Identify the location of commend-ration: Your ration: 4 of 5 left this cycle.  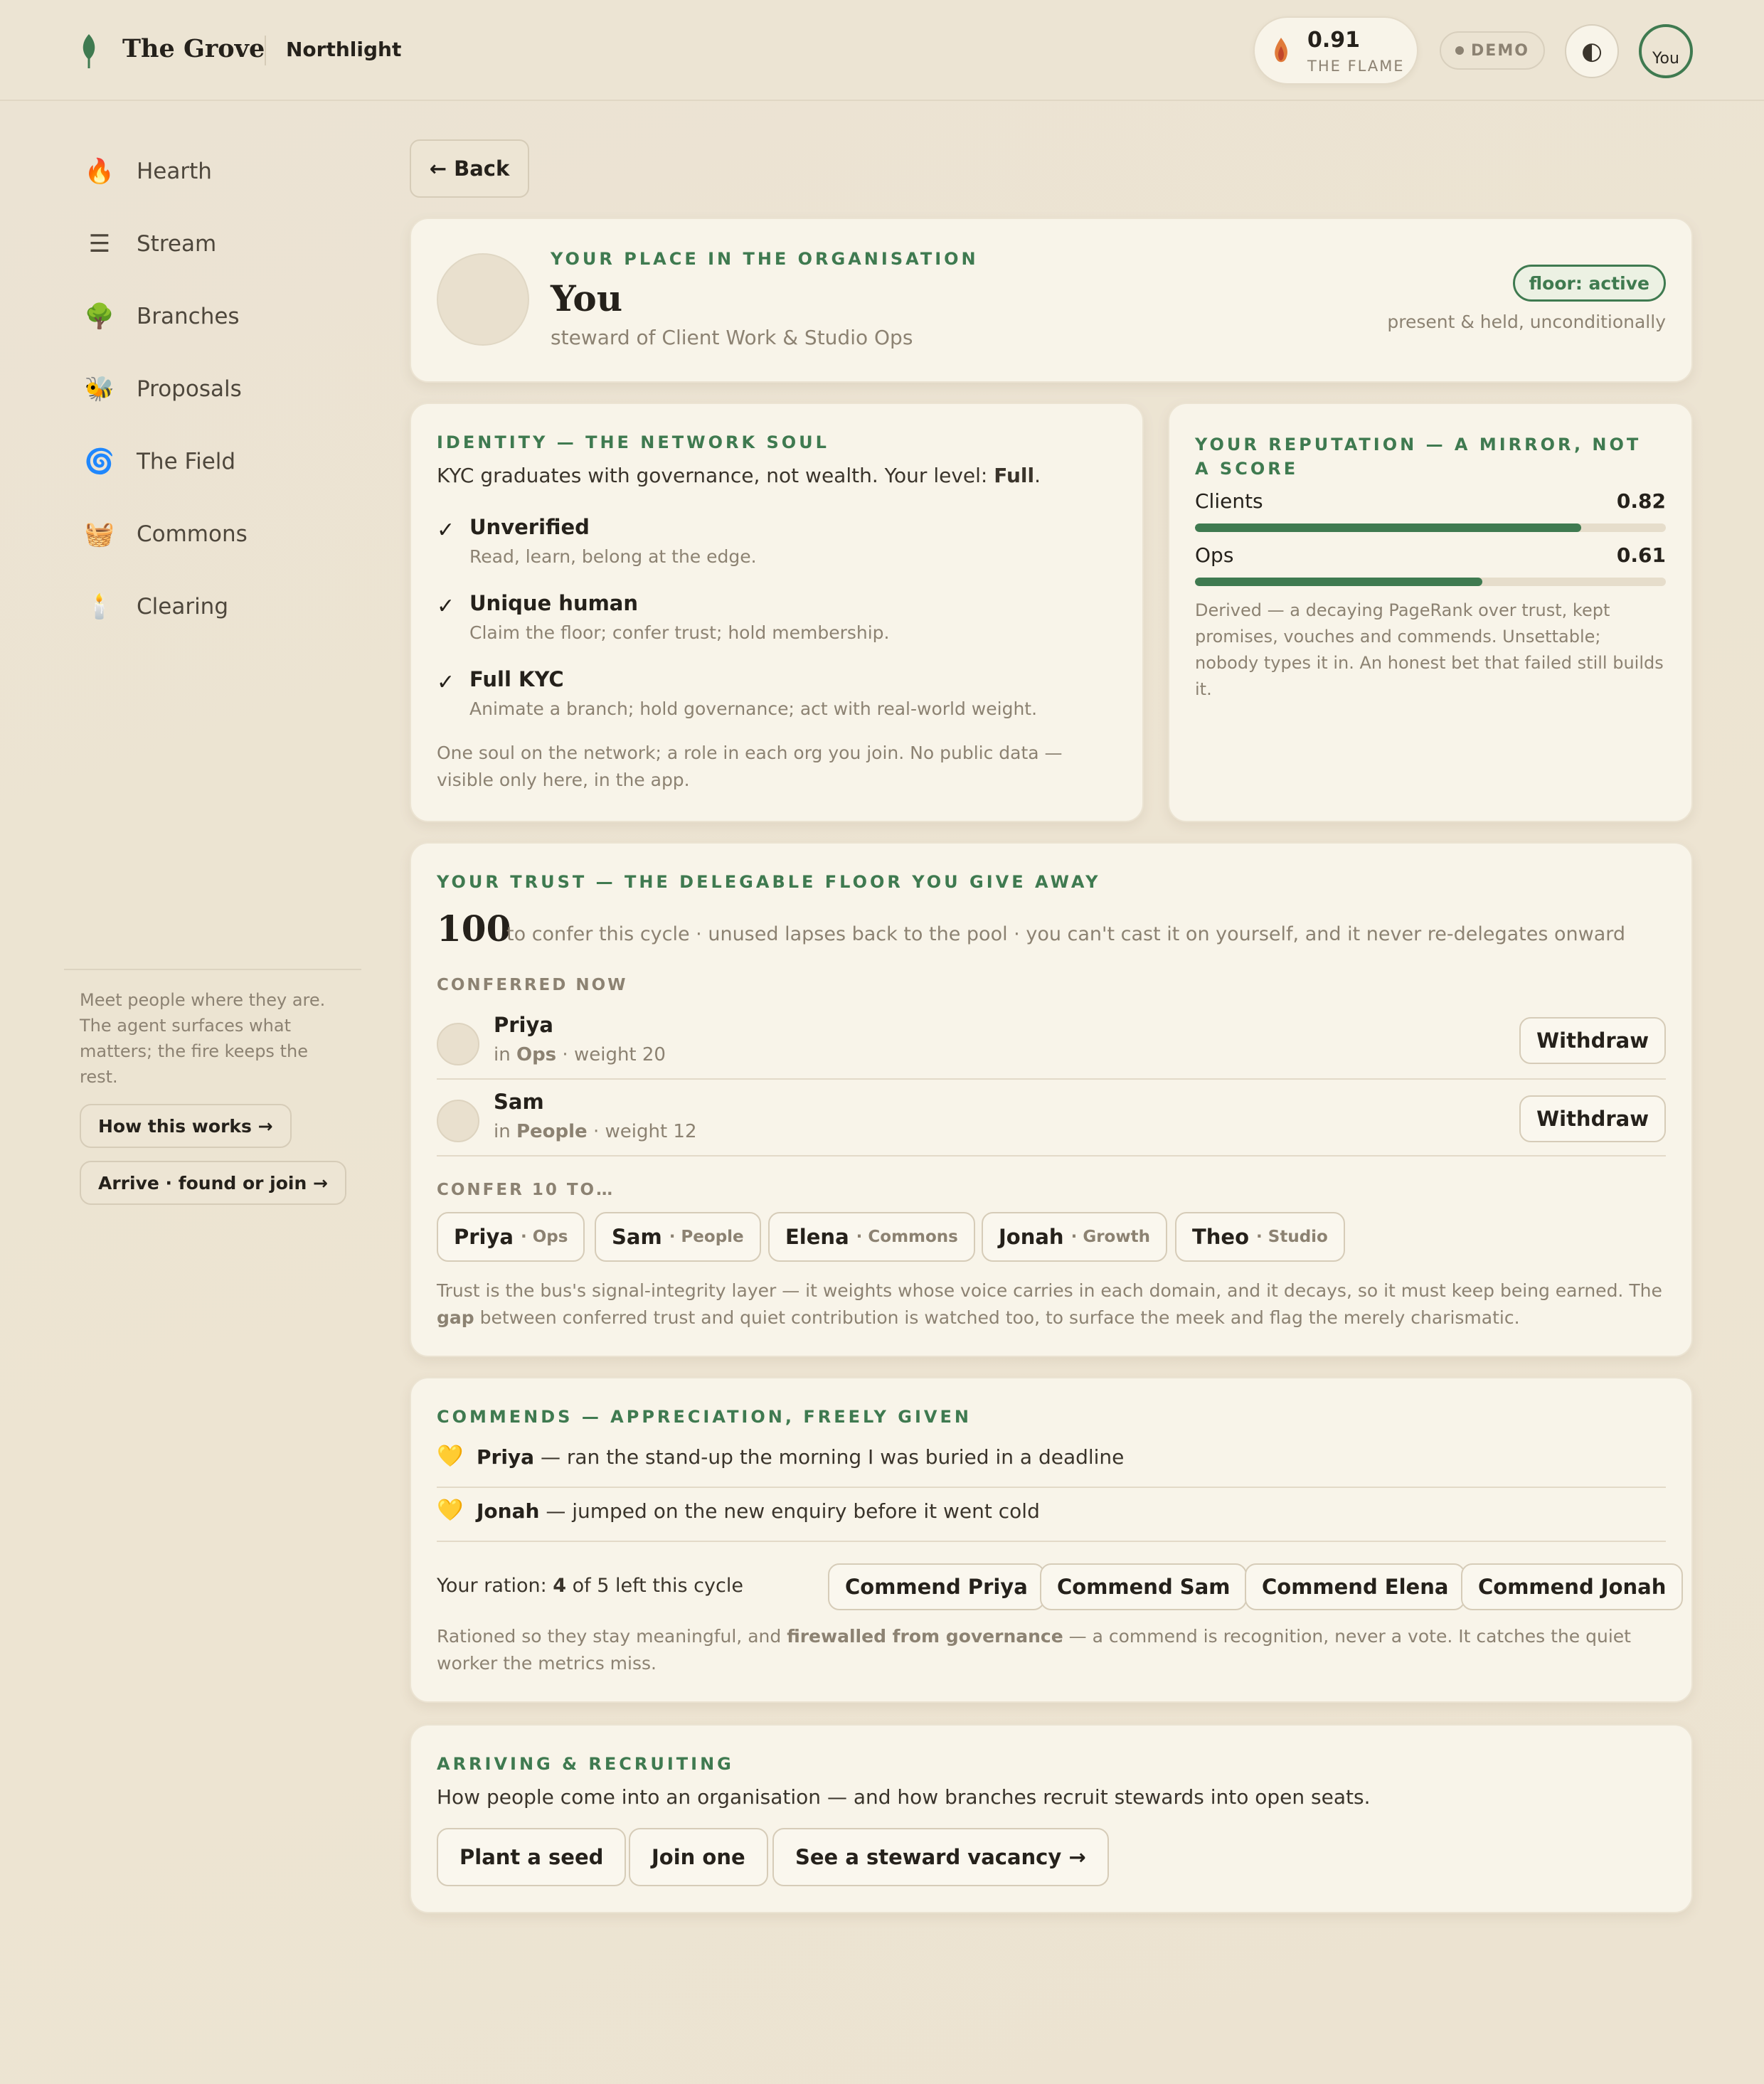
(590, 1586).